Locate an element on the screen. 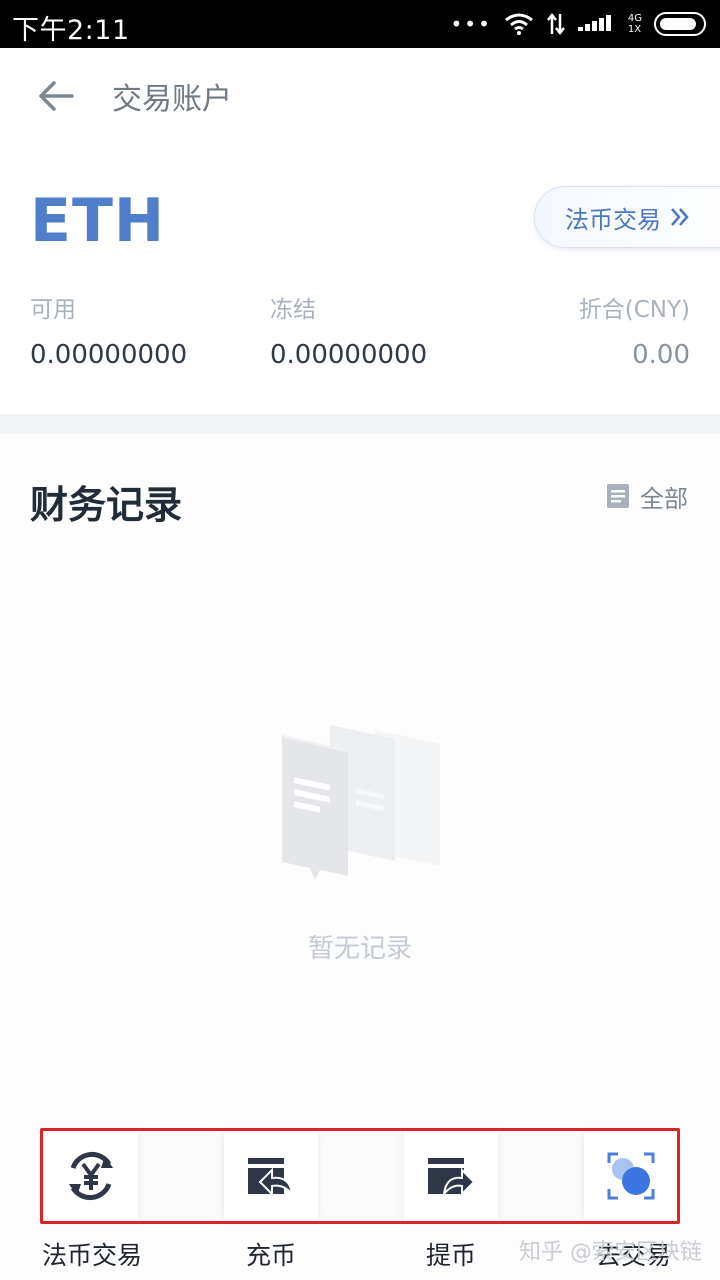 The image size is (720, 1280). coin-name: ETH is located at coordinates (98, 221).